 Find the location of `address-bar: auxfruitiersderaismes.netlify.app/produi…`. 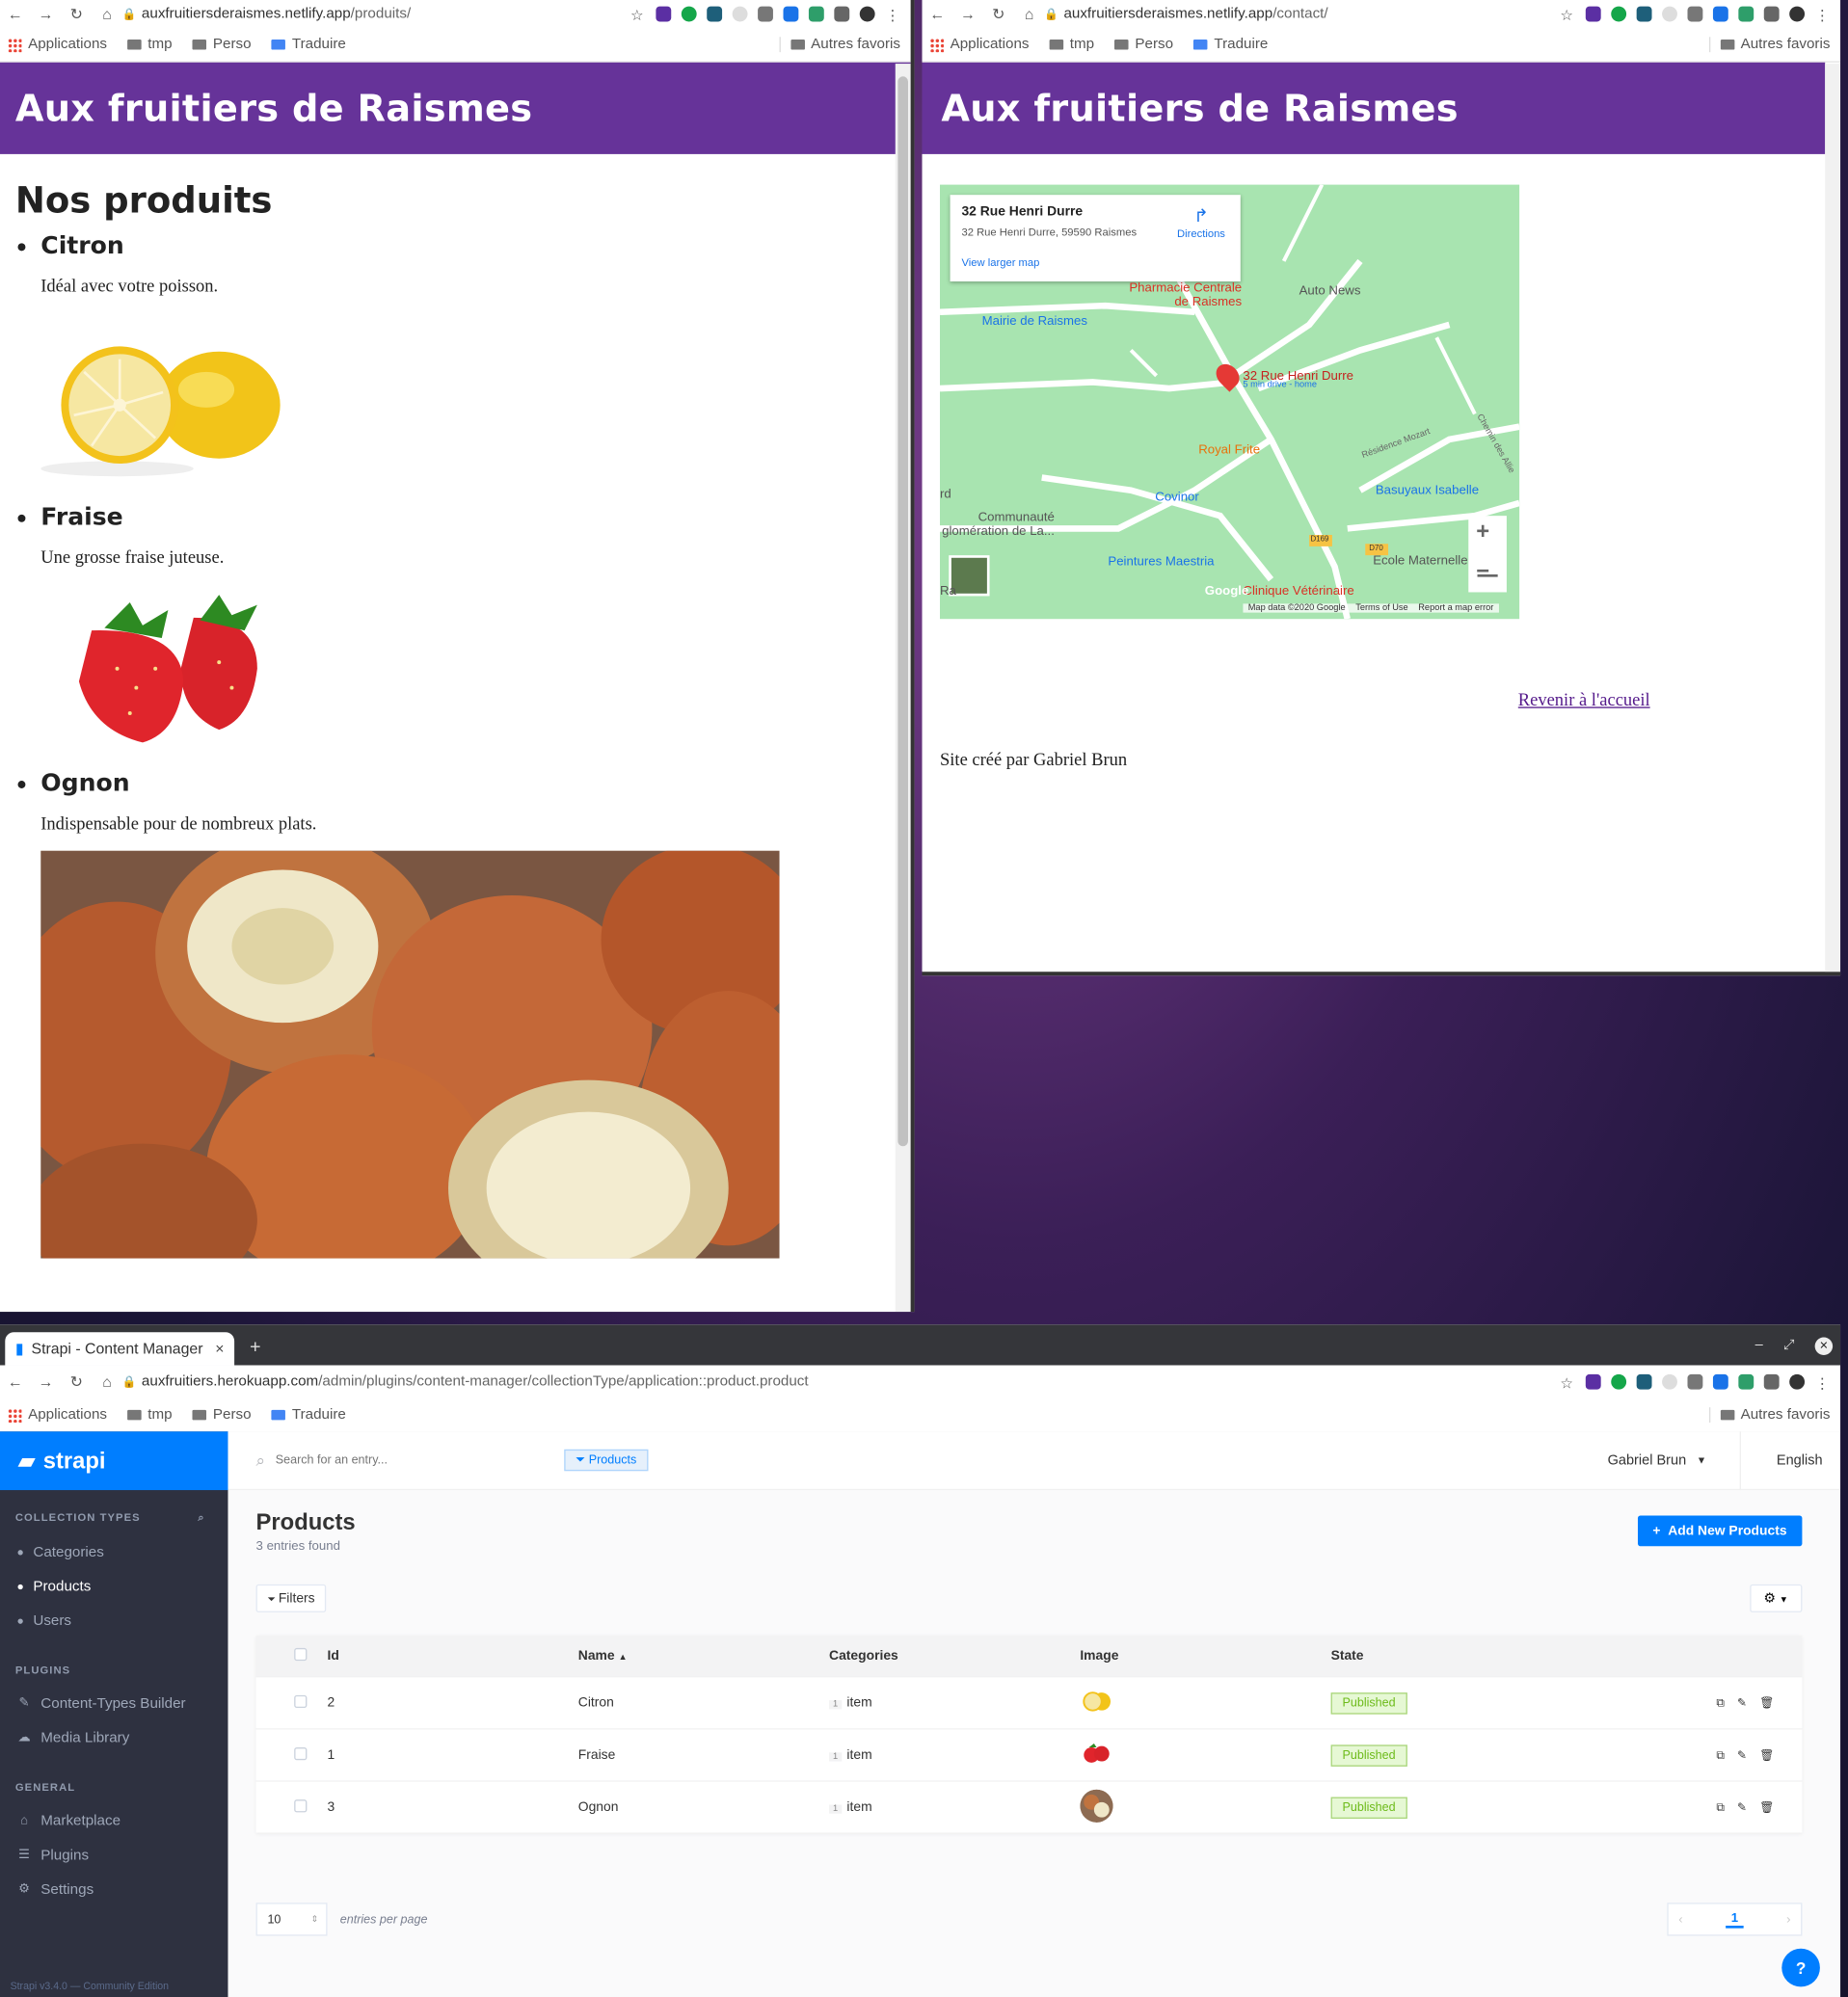

address-bar: auxfruitiersderaismes.netlify.app/produi… is located at coordinates (277, 15).